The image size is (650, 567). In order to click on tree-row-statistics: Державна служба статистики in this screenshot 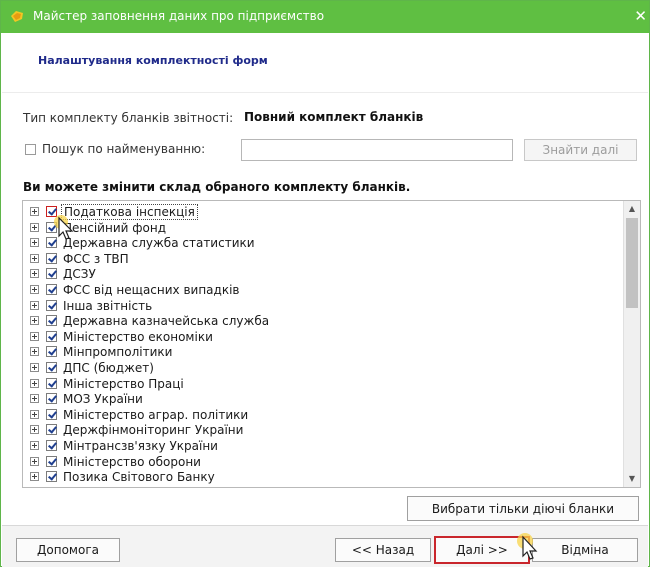, I will do `click(322, 243)`.